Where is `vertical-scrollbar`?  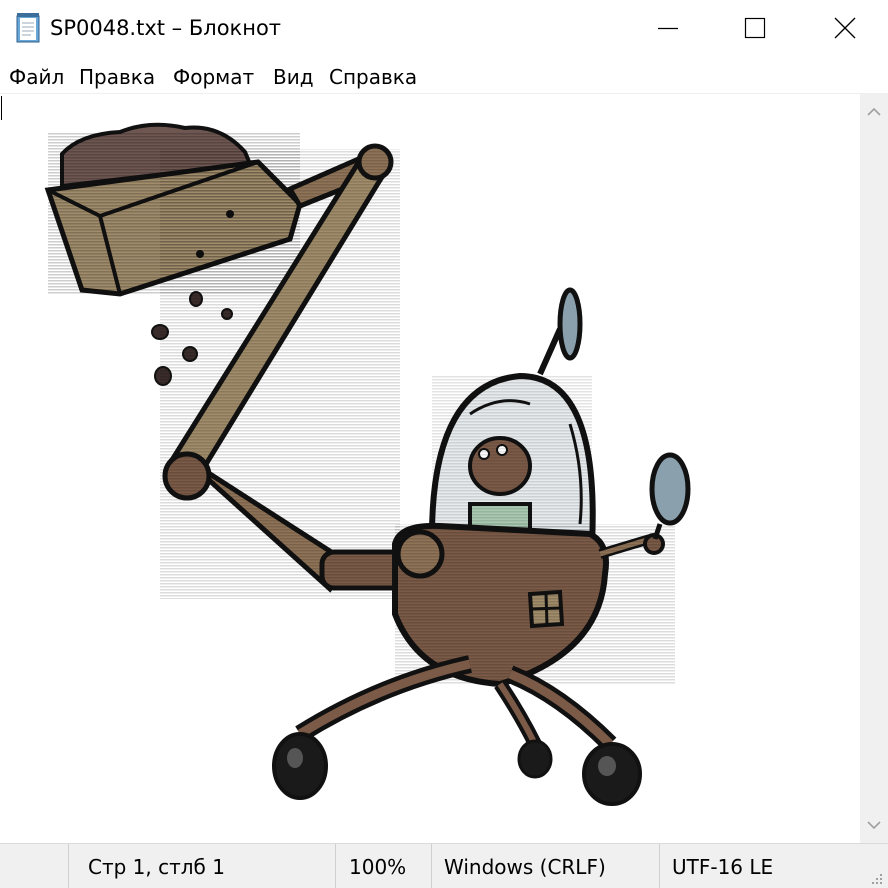 vertical-scrollbar is located at coordinates (874, 468).